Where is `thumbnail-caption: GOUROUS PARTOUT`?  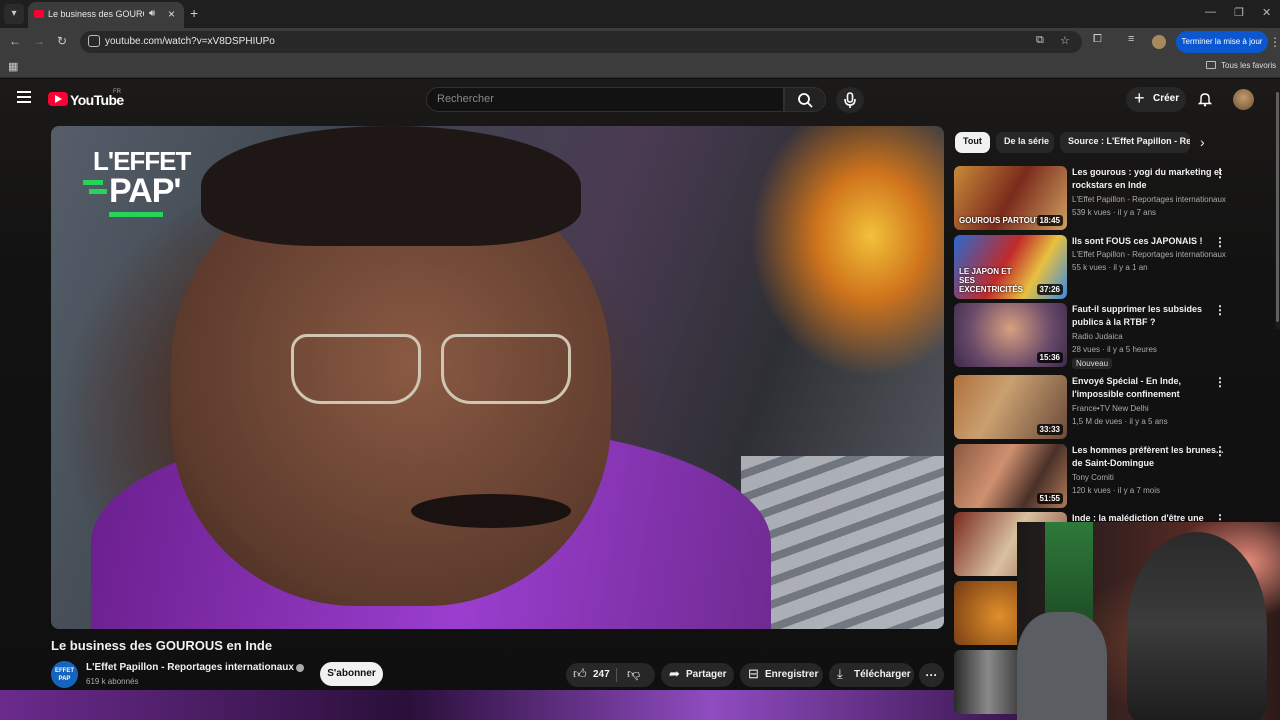 thumbnail-caption: GOUROUS PARTOUT is located at coordinates (1000, 220).